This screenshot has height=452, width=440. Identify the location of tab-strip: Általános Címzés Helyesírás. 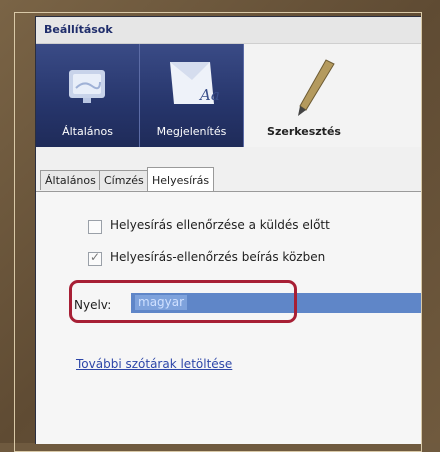
(228, 170).